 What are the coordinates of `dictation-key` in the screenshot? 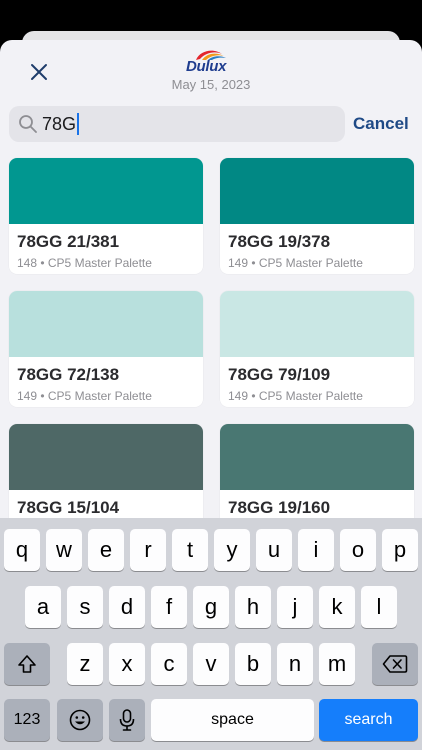 It's located at (127, 720).